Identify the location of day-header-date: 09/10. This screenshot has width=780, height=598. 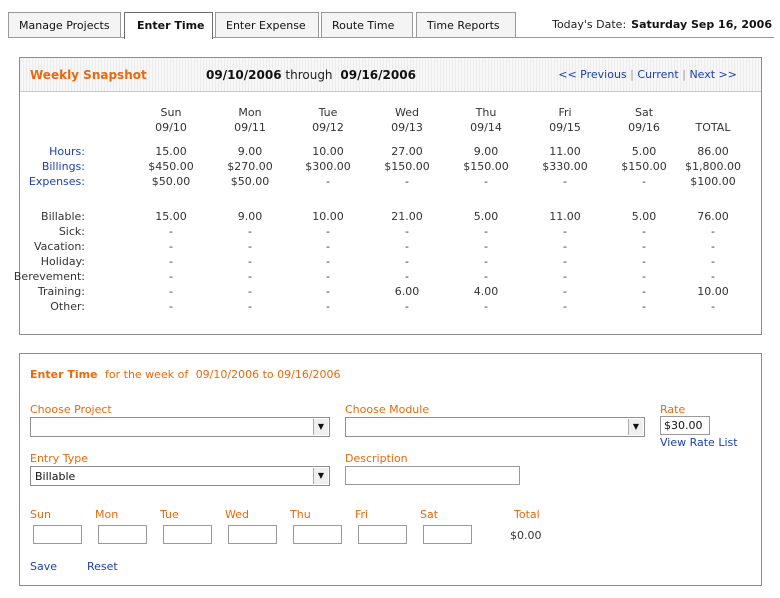
(171, 127).